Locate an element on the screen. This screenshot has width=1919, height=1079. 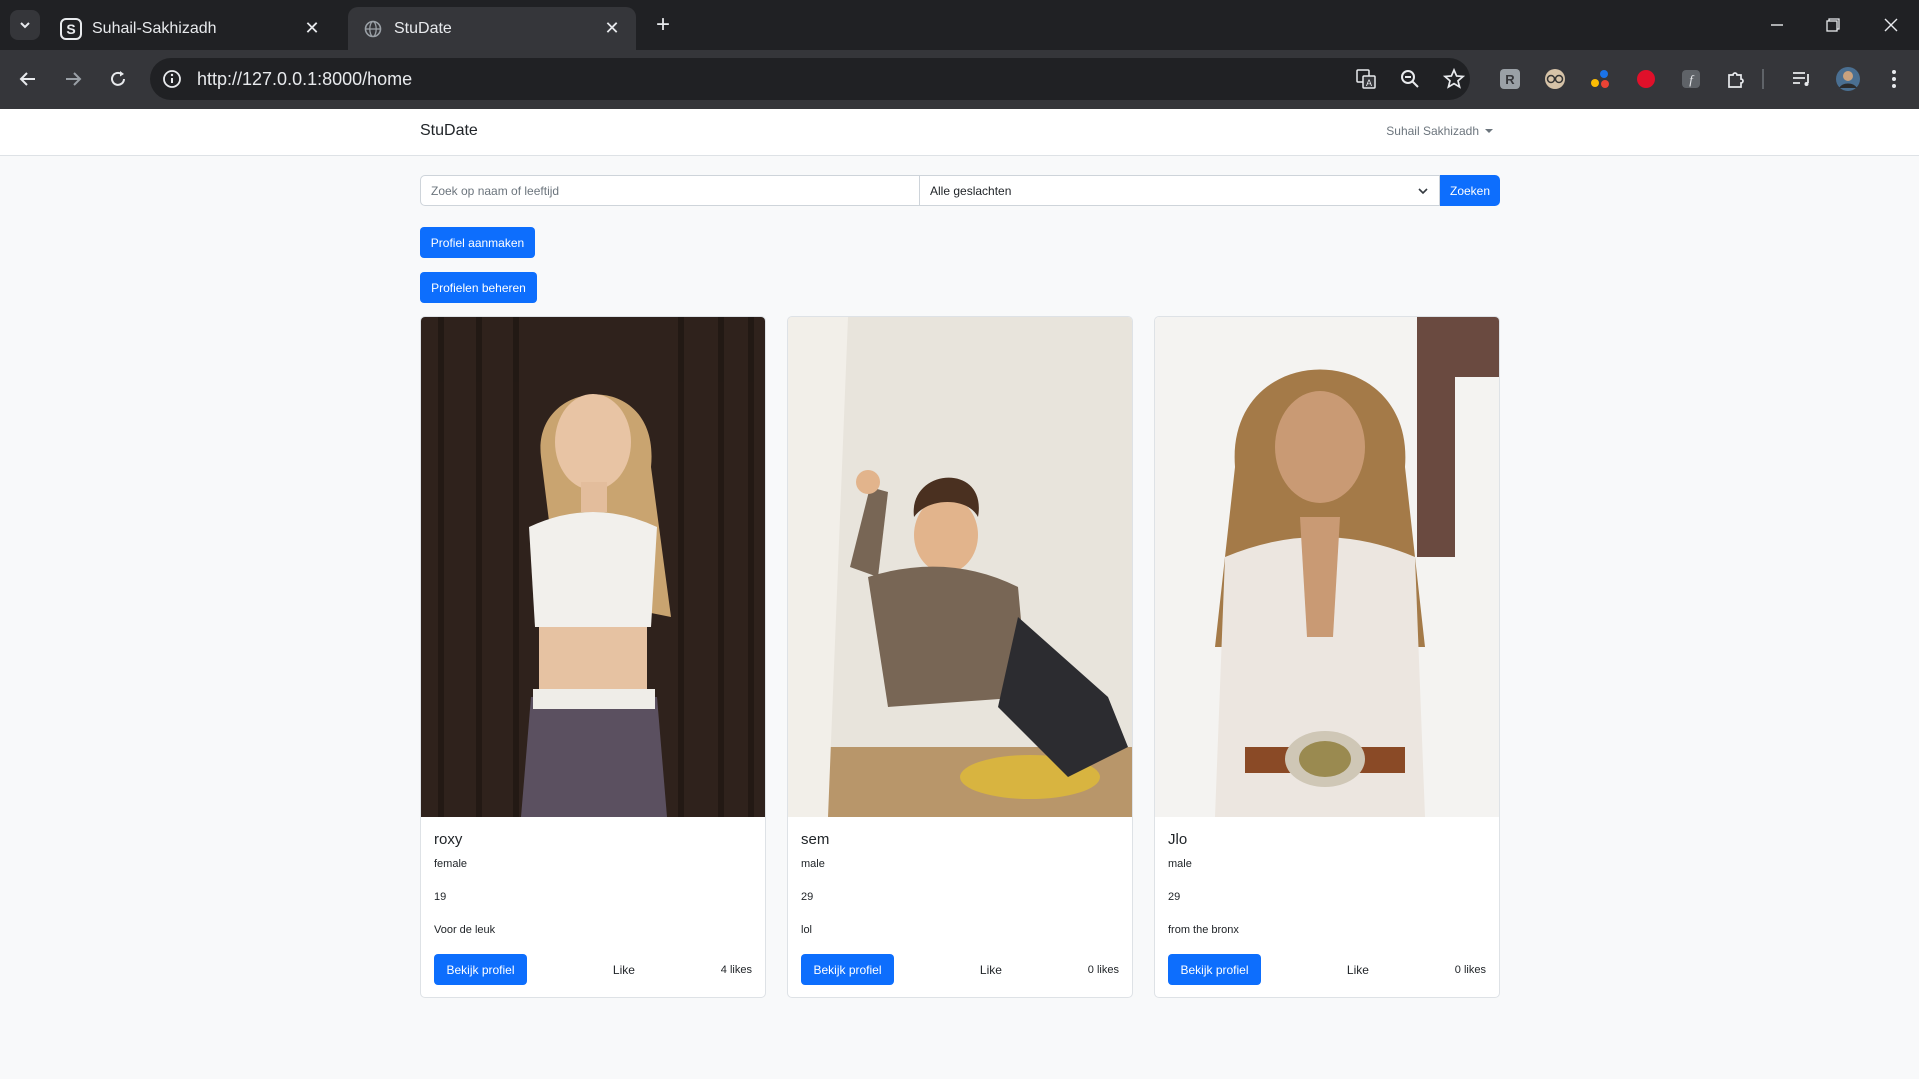
profile-name: roxy is located at coordinates (448, 839).